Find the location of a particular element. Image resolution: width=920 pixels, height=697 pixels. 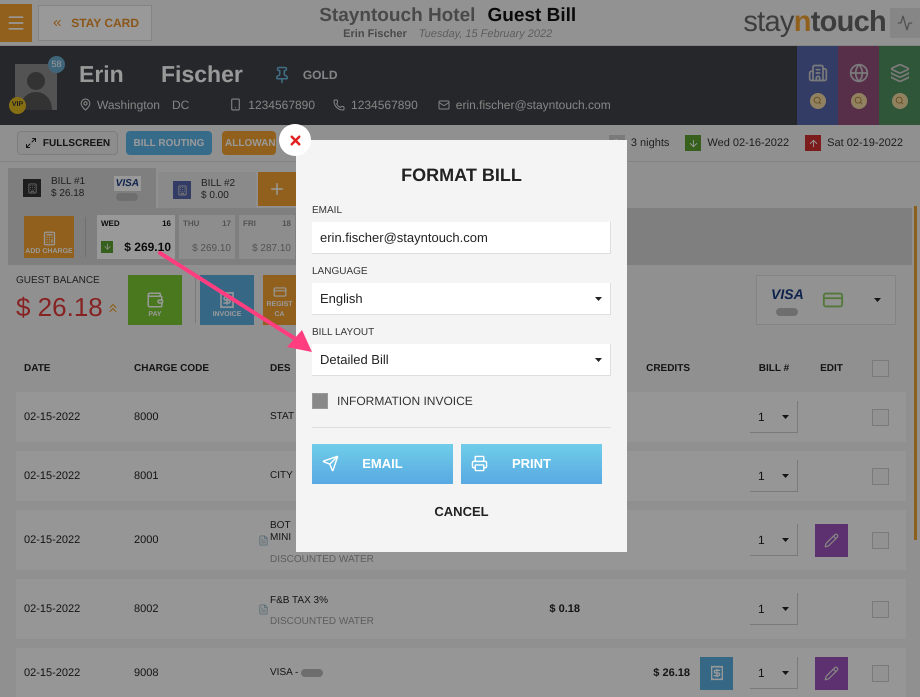

bill-tab: BILL #2 $ 0.00 is located at coordinates (207, 190).